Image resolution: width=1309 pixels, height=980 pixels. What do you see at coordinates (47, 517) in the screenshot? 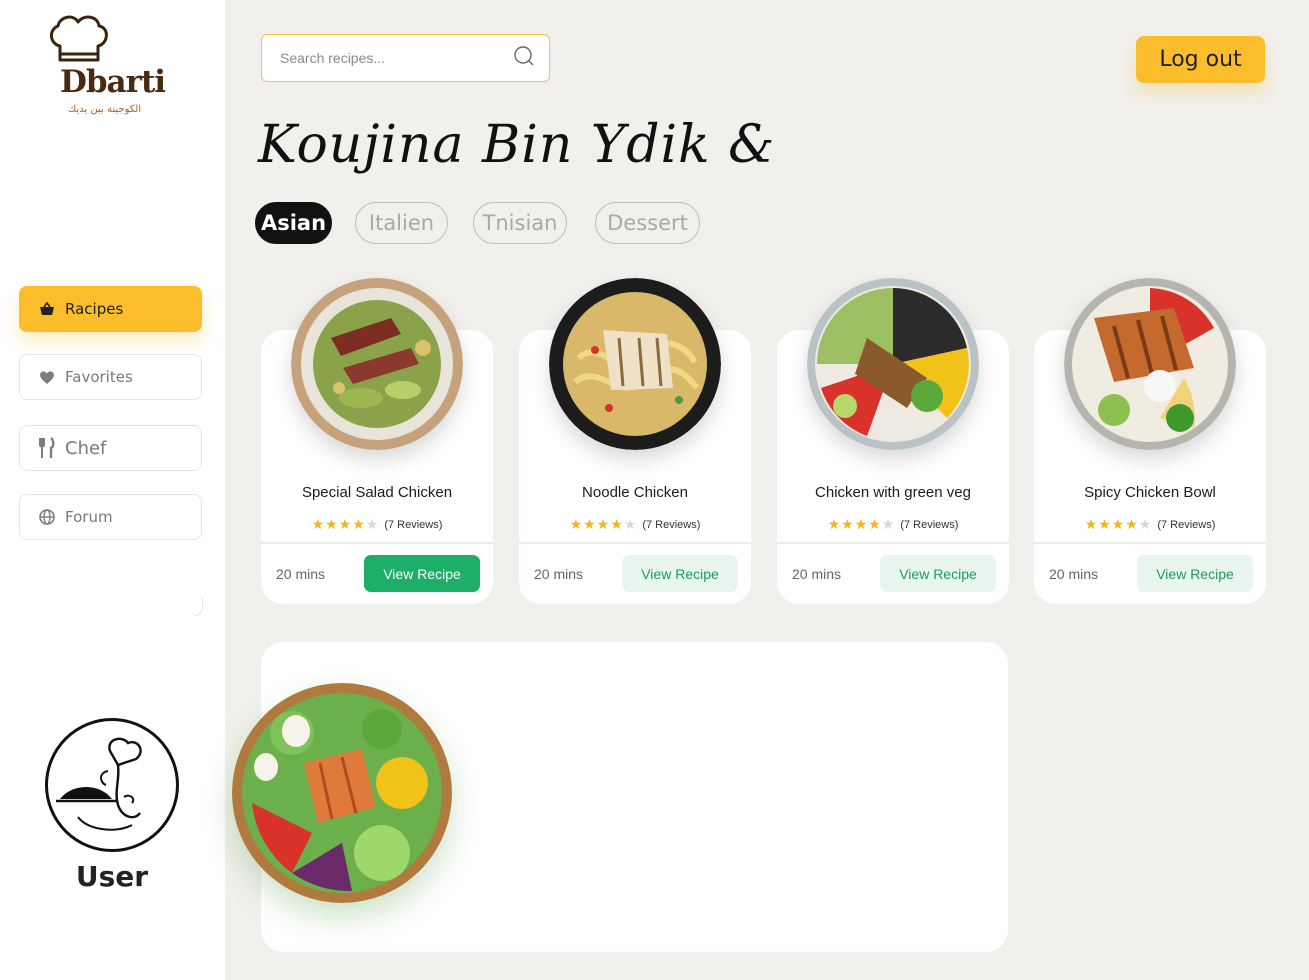
I see `globe-icon` at bounding box center [47, 517].